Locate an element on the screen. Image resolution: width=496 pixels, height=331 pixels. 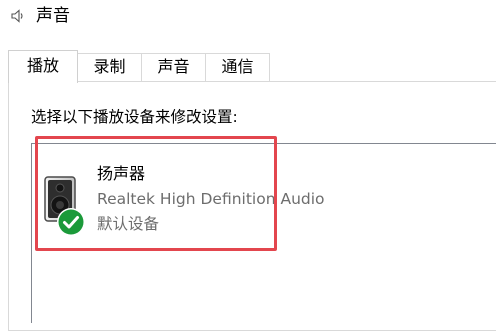
tab-playback: 播放 is located at coordinates (43, 66).